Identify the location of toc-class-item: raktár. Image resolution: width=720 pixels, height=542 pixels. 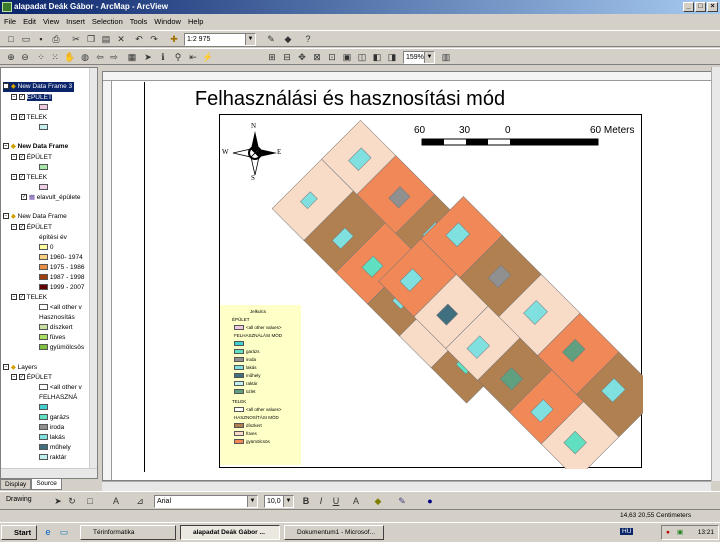
(52, 458).